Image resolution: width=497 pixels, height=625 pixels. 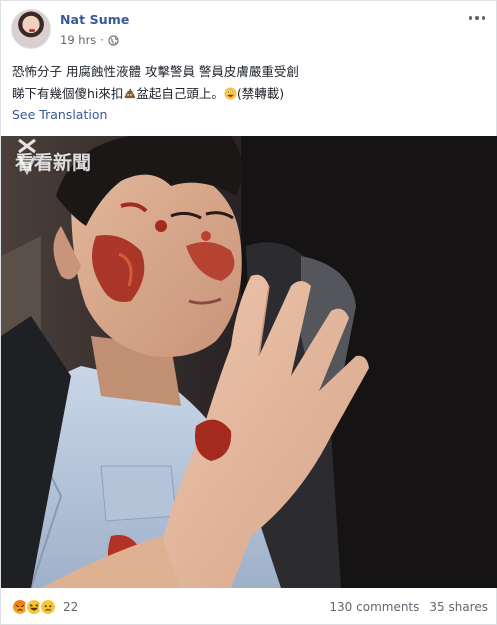 I want to click on watermark-logo-icon, so click(x=27, y=157).